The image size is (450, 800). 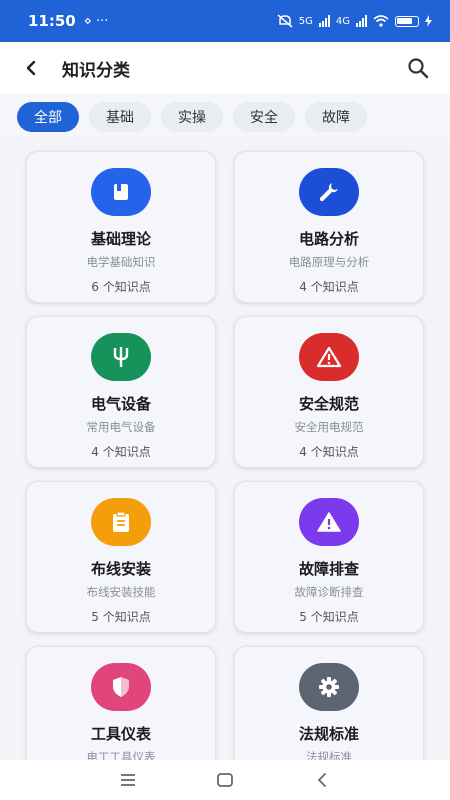 I want to click on book-icon, so click(x=121, y=192).